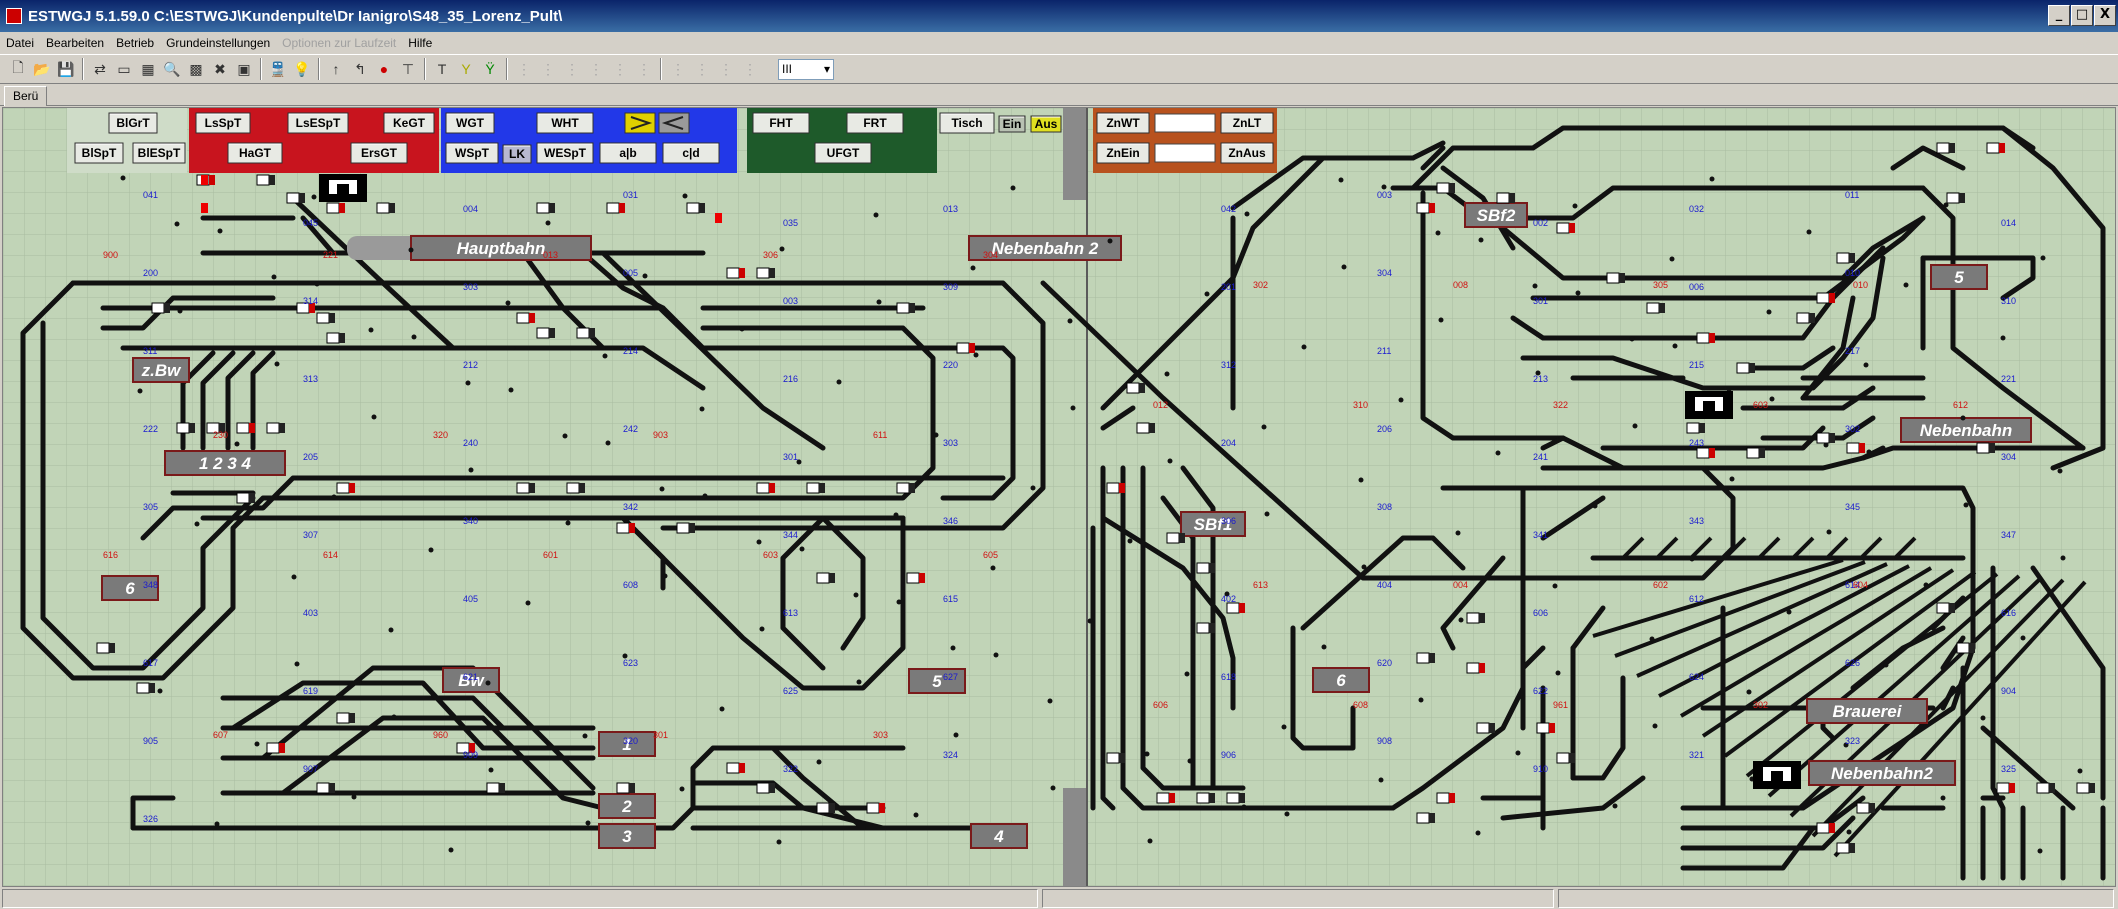 This screenshot has height=909, width=2118. Describe the element at coordinates (565, 123) in the screenshot. I see `button-wht: WHT` at that location.